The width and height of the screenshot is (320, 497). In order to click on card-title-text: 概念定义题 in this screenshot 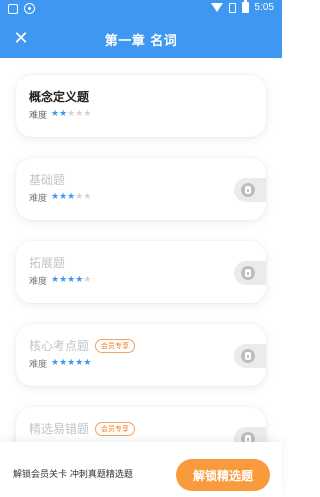, I will do `click(59, 97)`.